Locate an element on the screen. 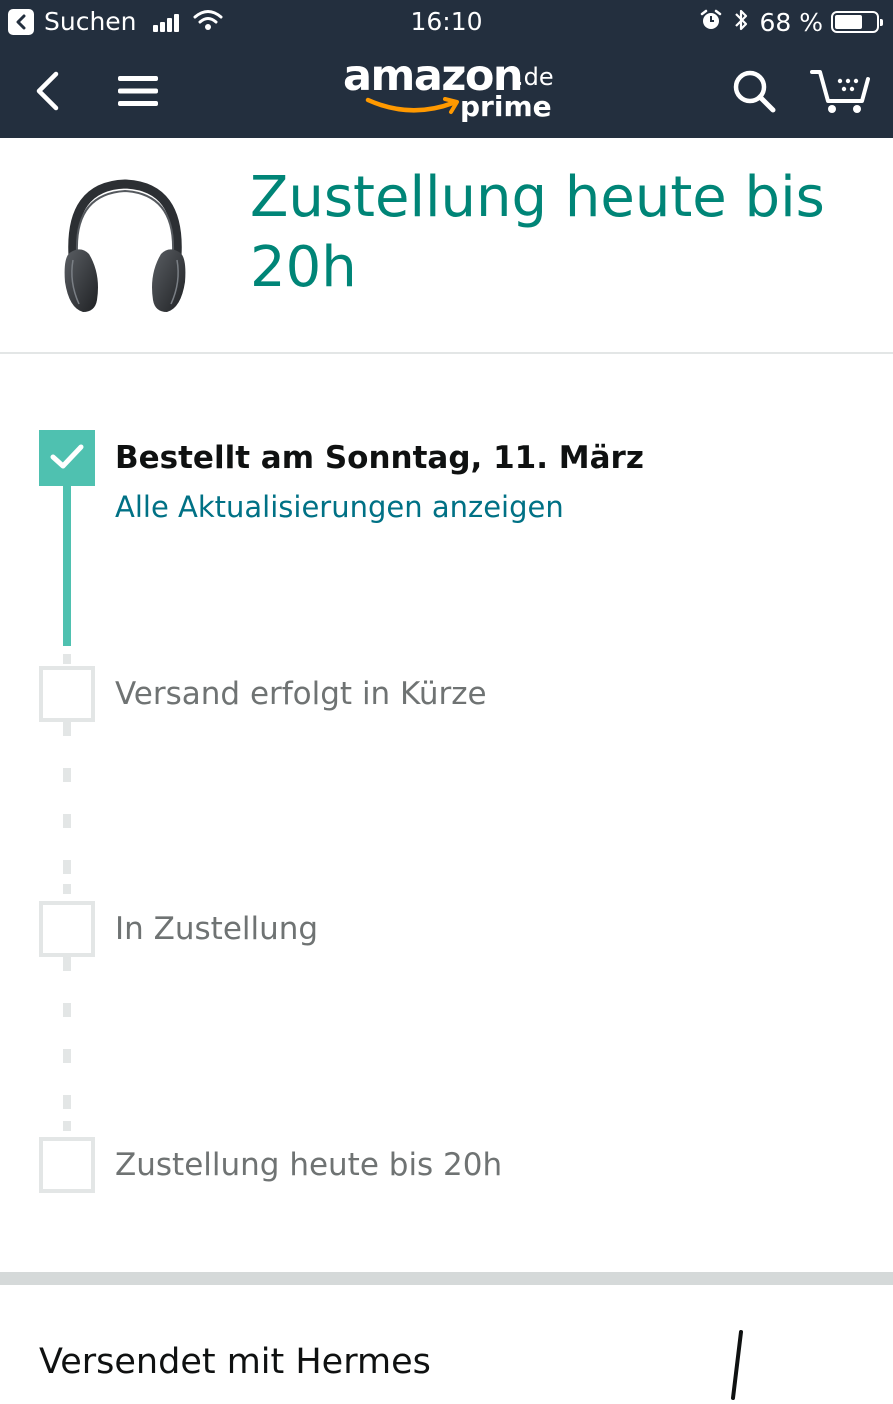  step-in-delivery-label: In Zustellung is located at coordinates (217, 929).